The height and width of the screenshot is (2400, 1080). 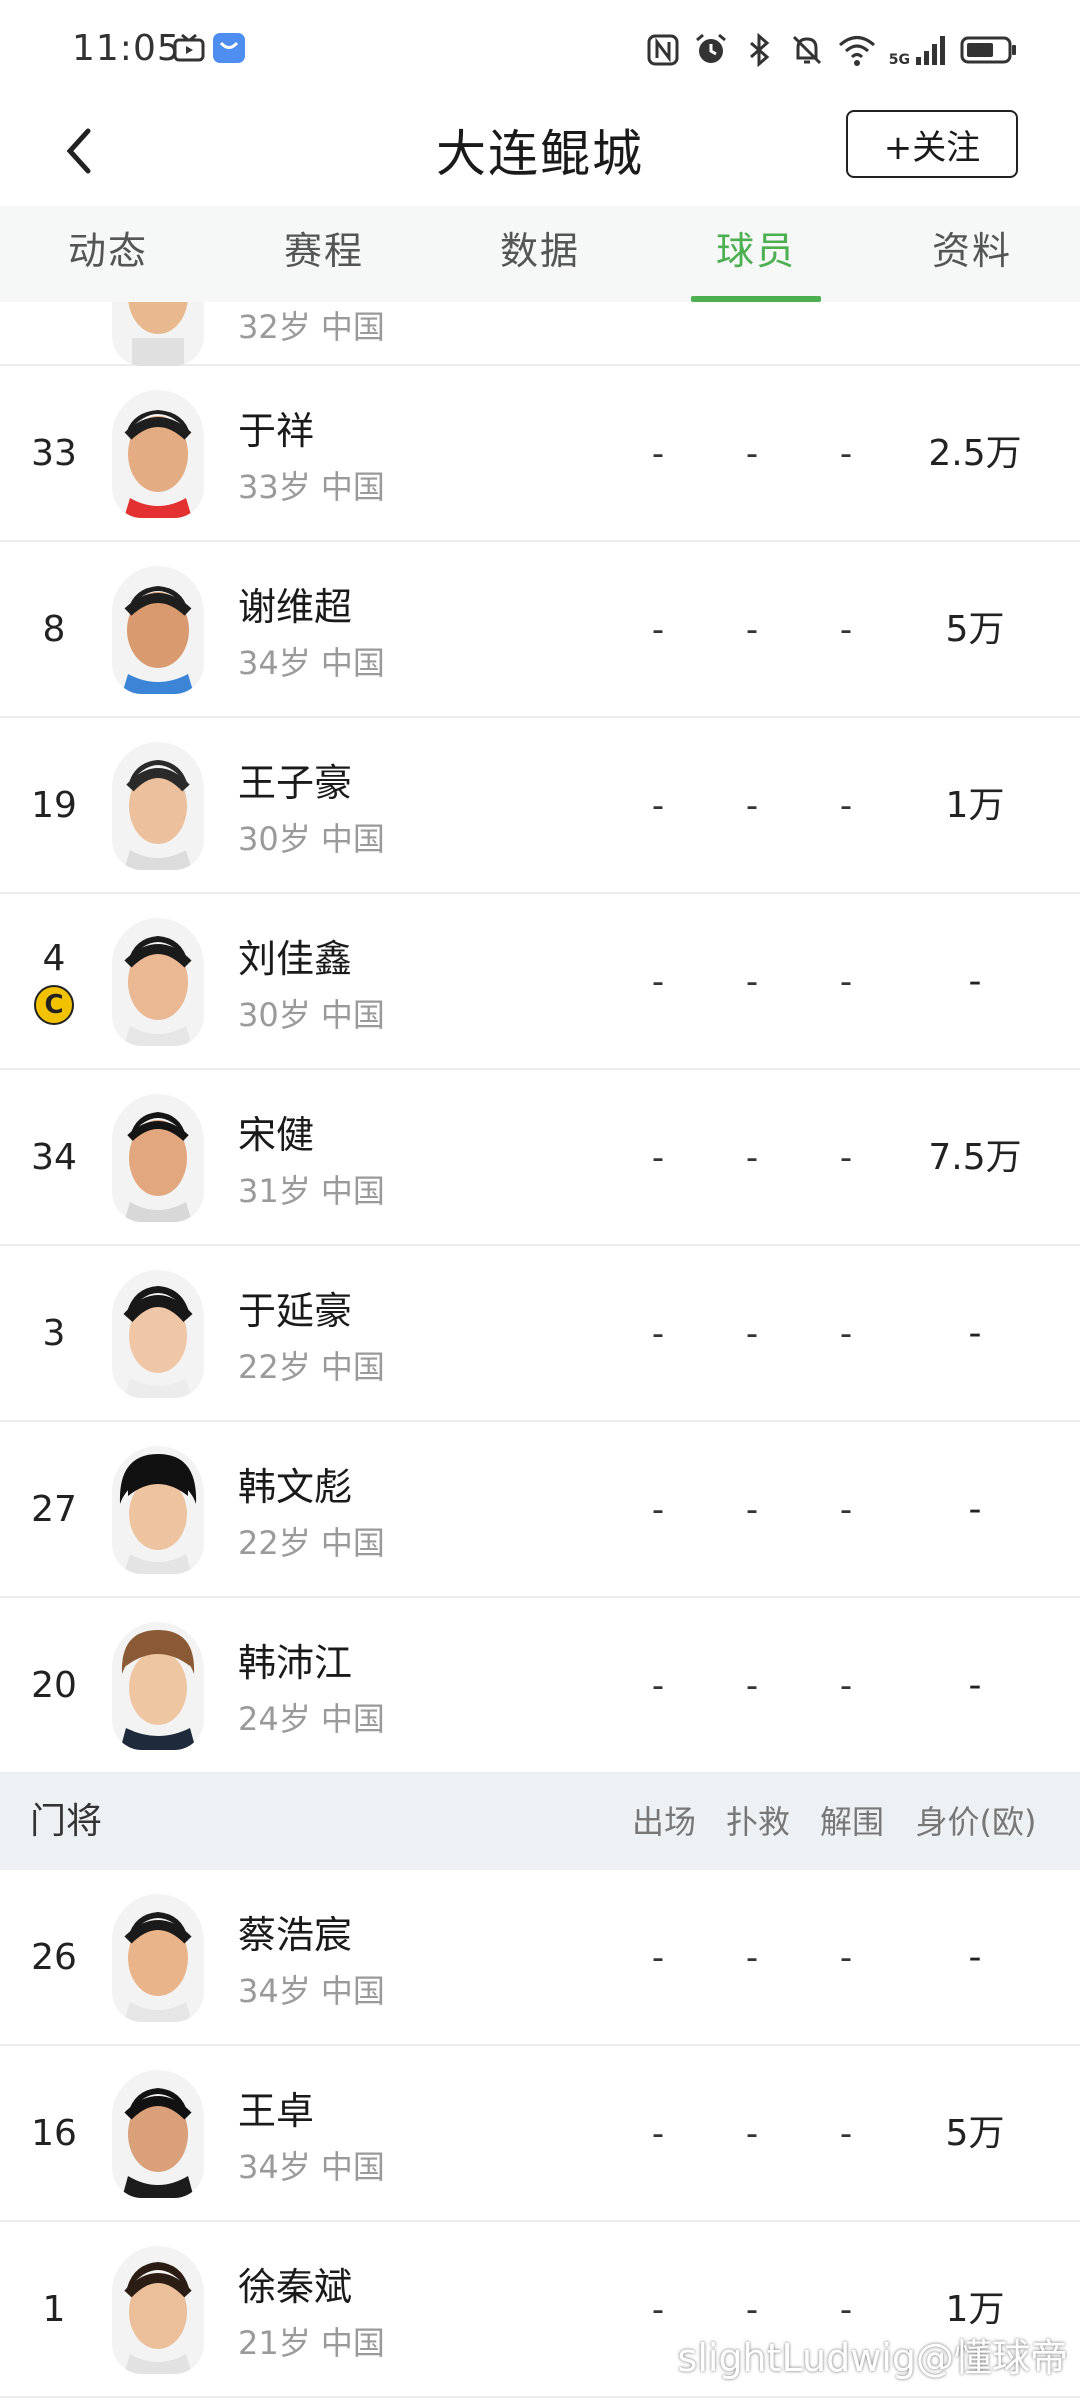 I want to click on column-market-value: 身价(欧), so click(x=976, y=1822).